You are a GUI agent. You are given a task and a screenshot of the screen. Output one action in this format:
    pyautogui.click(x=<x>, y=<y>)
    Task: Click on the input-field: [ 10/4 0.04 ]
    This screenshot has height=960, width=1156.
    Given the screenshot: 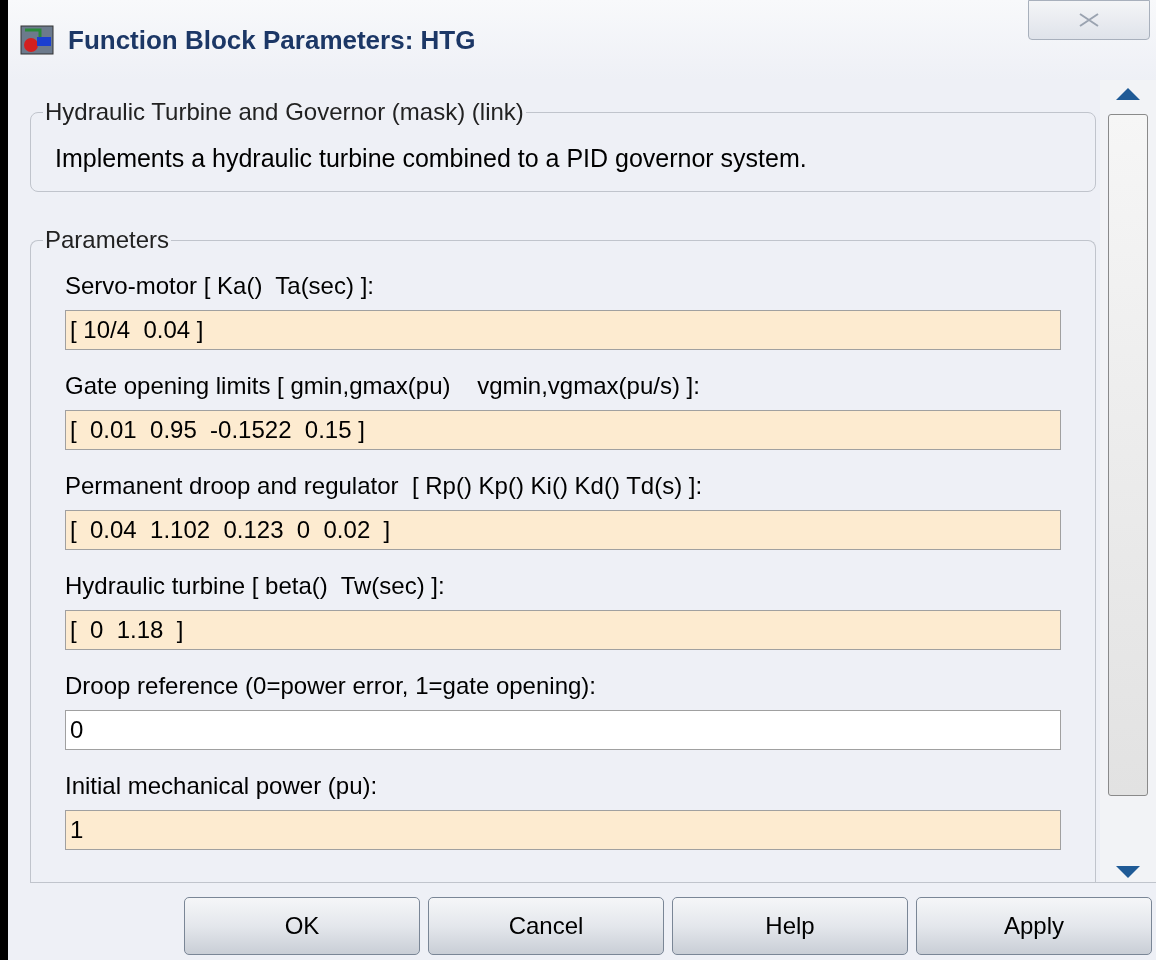 What is the action you would take?
    pyautogui.click(x=563, y=330)
    